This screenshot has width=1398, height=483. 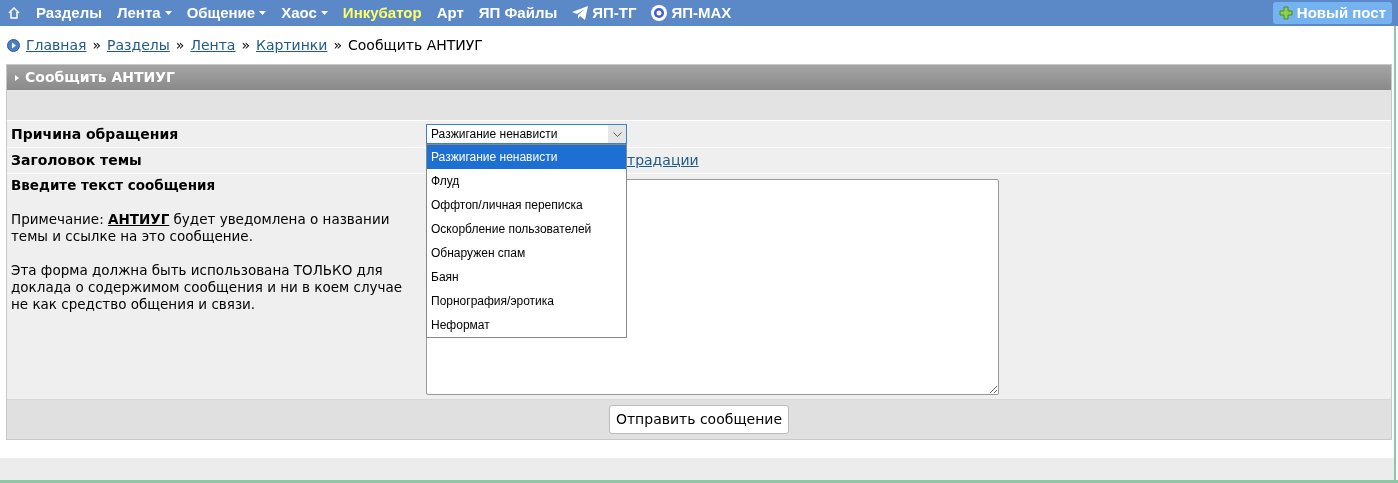 What do you see at coordinates (526, 181) in the screenshot?
I see `dropdown-option: Флуд` at bounding box center [526, 181].